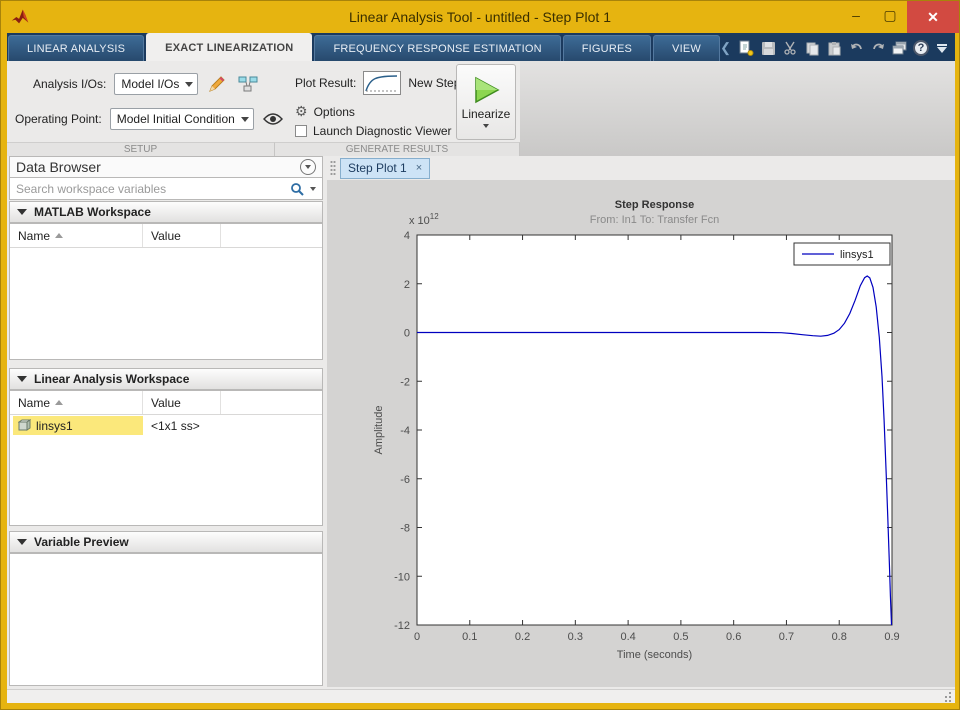 The image size is (960, 710). What do you see at coordinates (405, 480) in the screenshot?
I see `svg-text: -6` at bounding box center [405, 480].